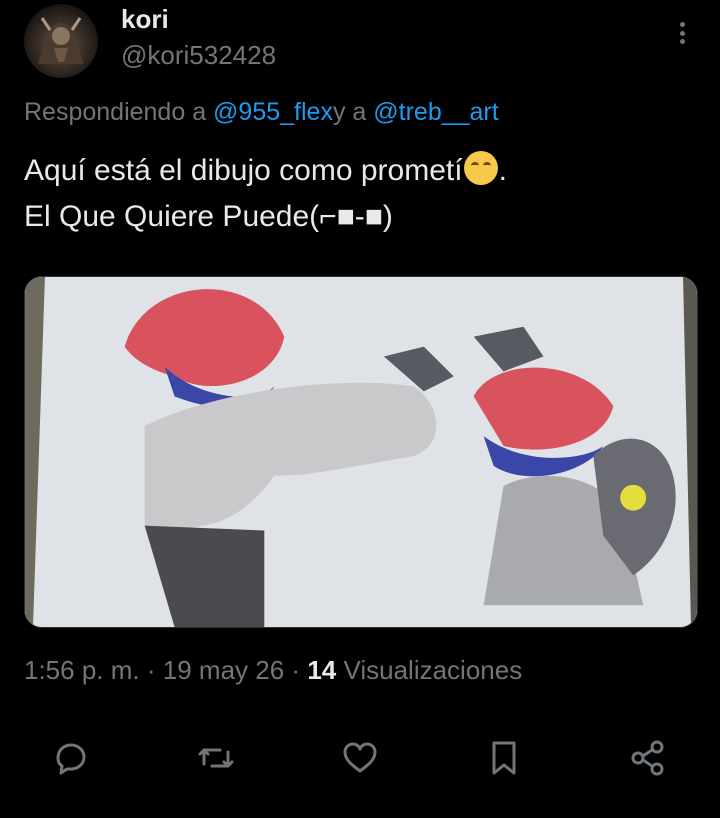 This screenshot has height=818, width=720. I want to click on post-text-line2: El Que Quiere Puede(⌐■-■), so click(208, 216).